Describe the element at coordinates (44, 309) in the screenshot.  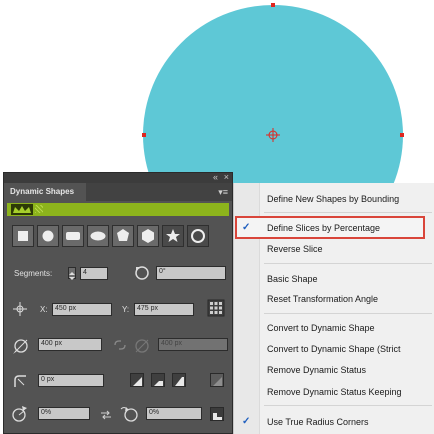
I see `x-label: X:` at that location.